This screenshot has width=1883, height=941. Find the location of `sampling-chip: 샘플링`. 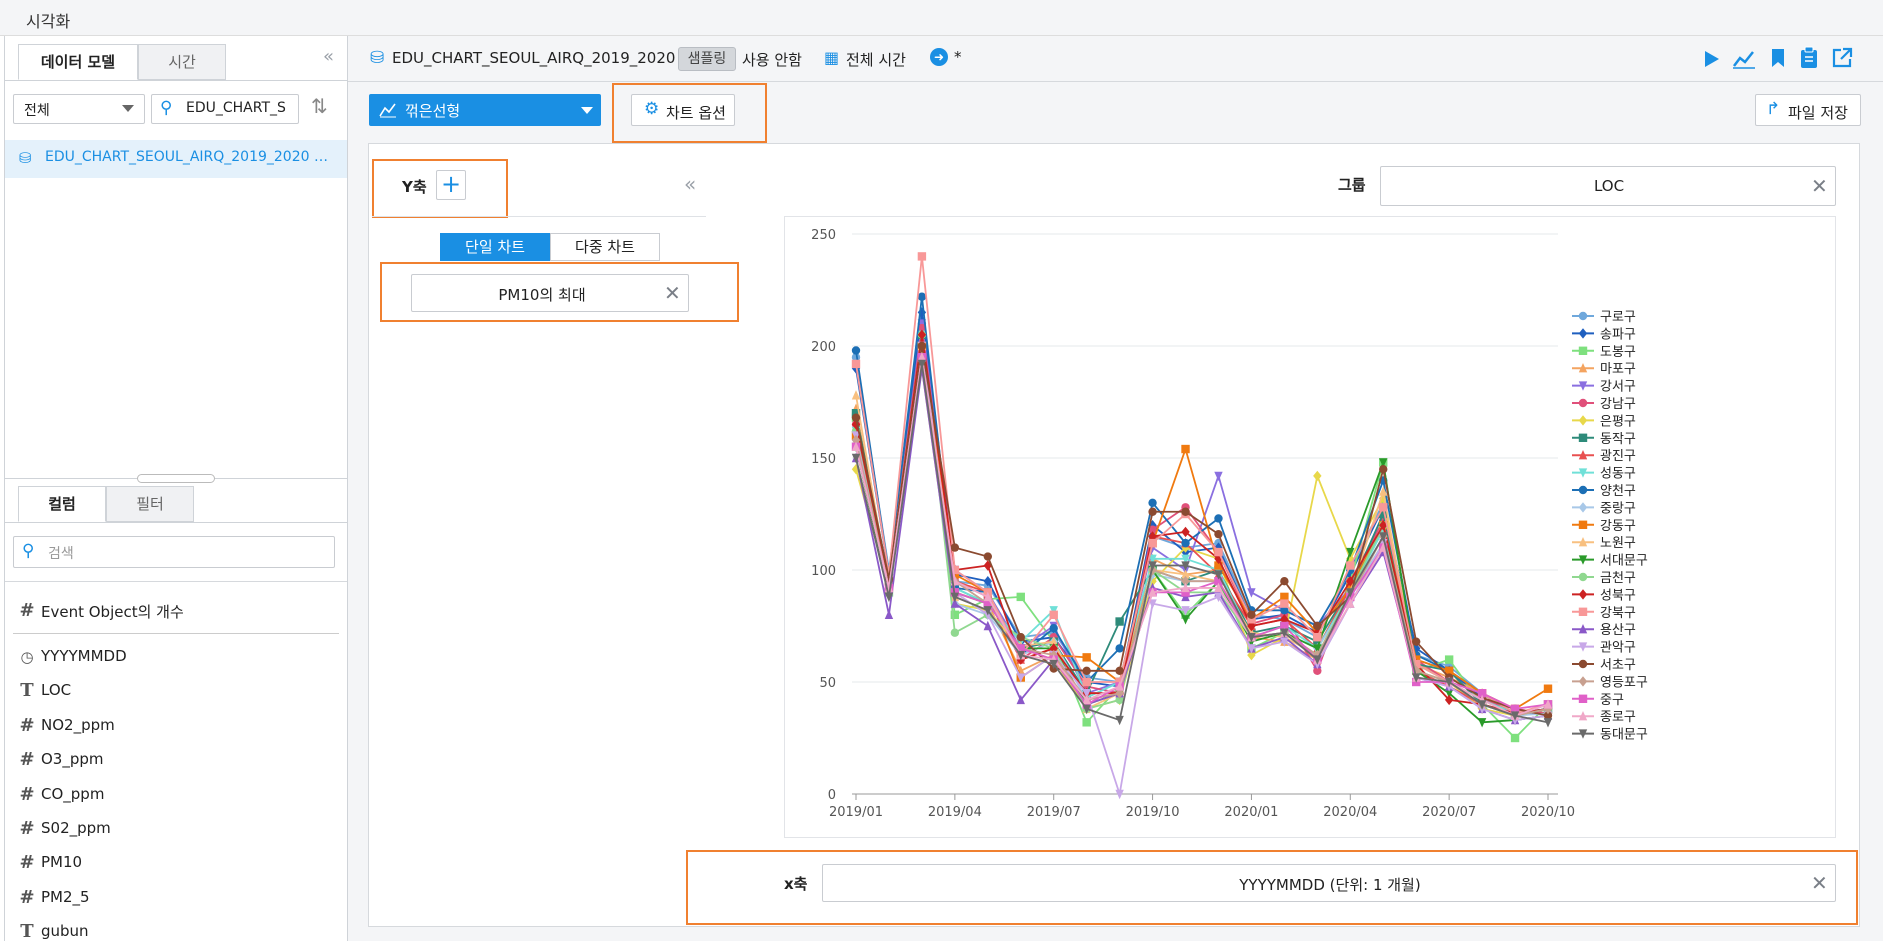

sampling-chip: 샘플링 is located at coordinates (707, 59).